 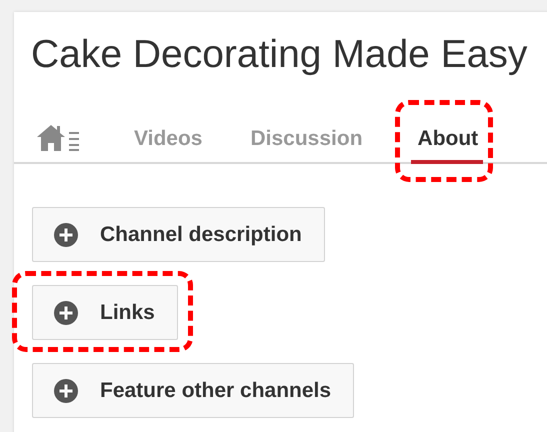 I want to click on add-section-button: Feature other channels, so click(x=193, y=390).